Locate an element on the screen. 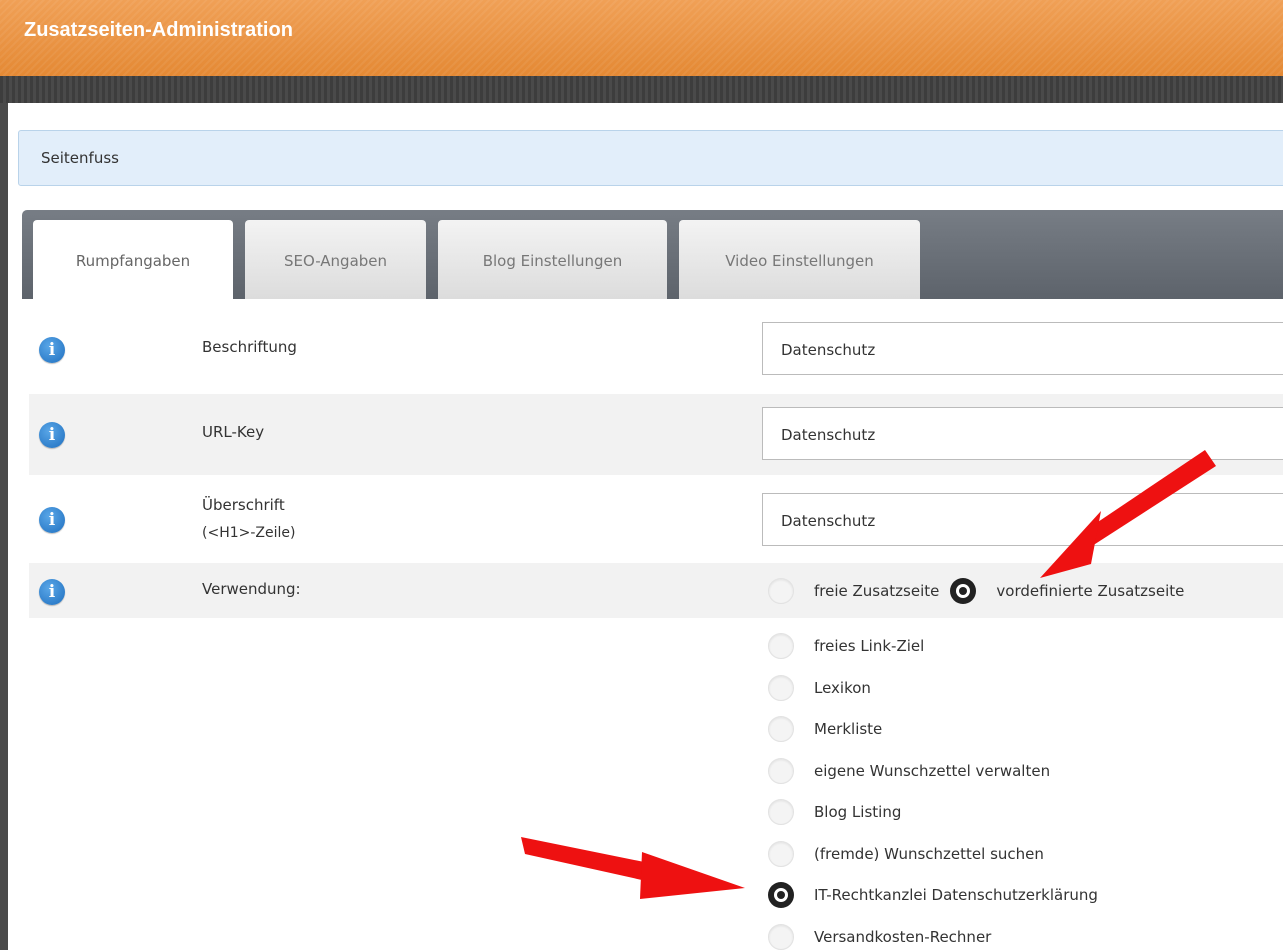 Image resolution: width=1283 pixels, height=952 pixels. list-item: freies Link-Ziel is located at coordinates (846, 646).